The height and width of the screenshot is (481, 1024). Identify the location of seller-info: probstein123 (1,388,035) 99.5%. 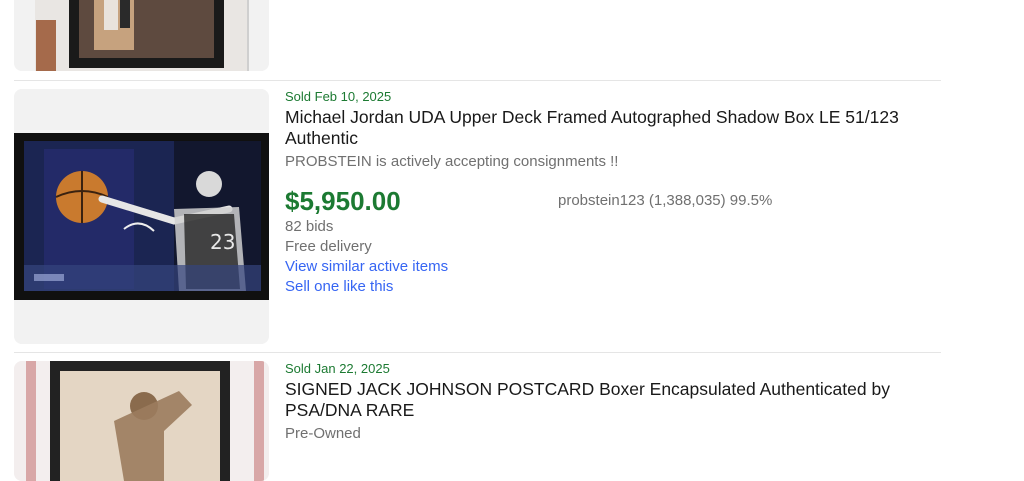
(665, 200).